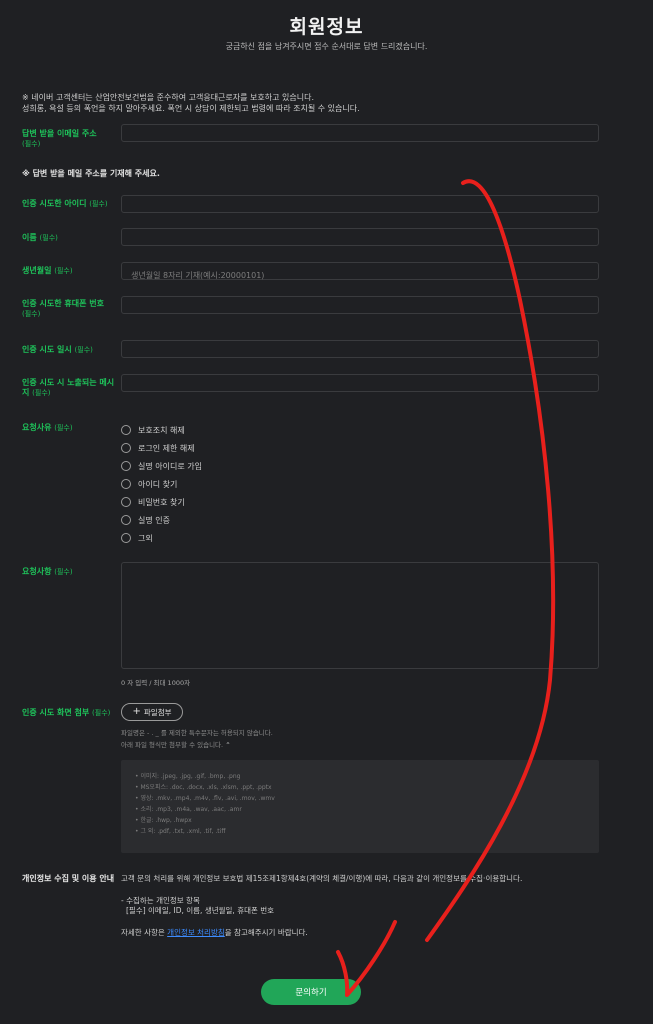 This screenshot has width=653, height=1024. I want to click on email-label: 답변 받을 이메일 주소 (필수), so click(70, 139).